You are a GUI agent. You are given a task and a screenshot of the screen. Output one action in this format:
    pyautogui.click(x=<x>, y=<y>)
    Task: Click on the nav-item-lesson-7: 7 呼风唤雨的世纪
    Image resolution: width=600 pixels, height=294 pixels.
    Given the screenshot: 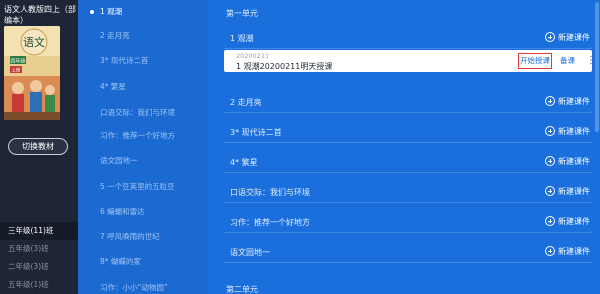 What is the action you would take?
    pyautogui.click(x=143, y=237)
    